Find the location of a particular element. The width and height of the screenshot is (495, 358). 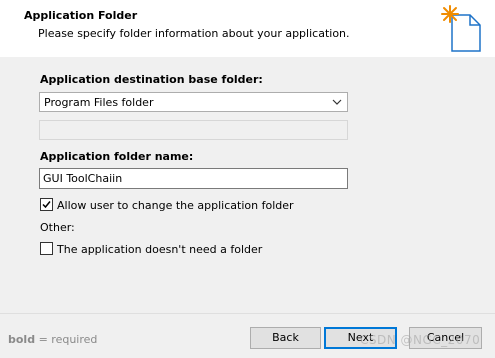

footer-divider is located at coordinates (247, 313).